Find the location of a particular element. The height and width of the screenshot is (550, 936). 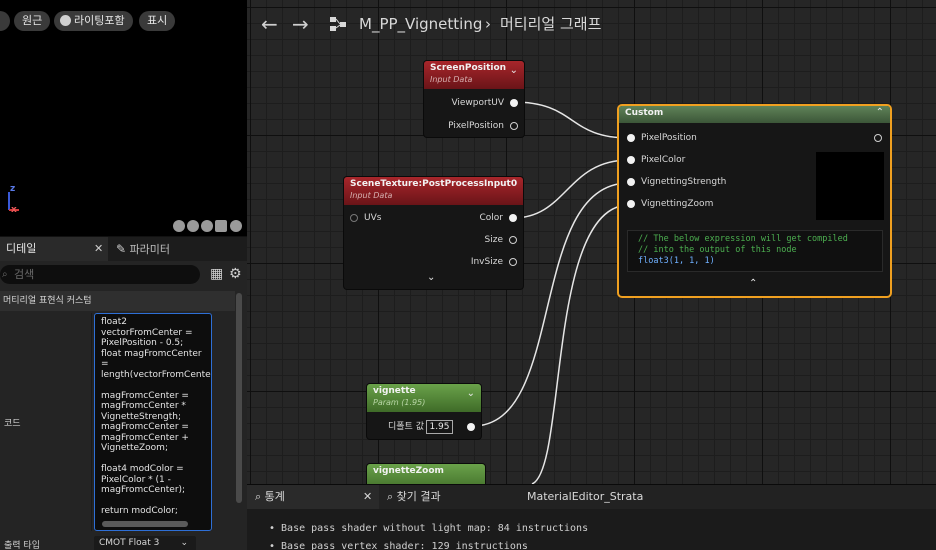

tab-parameters: ✎ 파라미터 is located at coordinates (143, 249).